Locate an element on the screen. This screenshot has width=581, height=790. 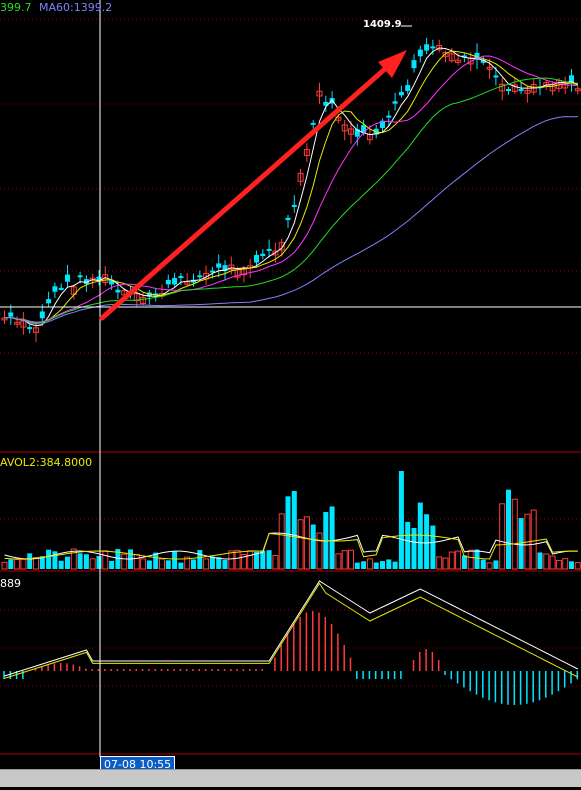
volume-ma-yellow is located at coordinates (291, 546).